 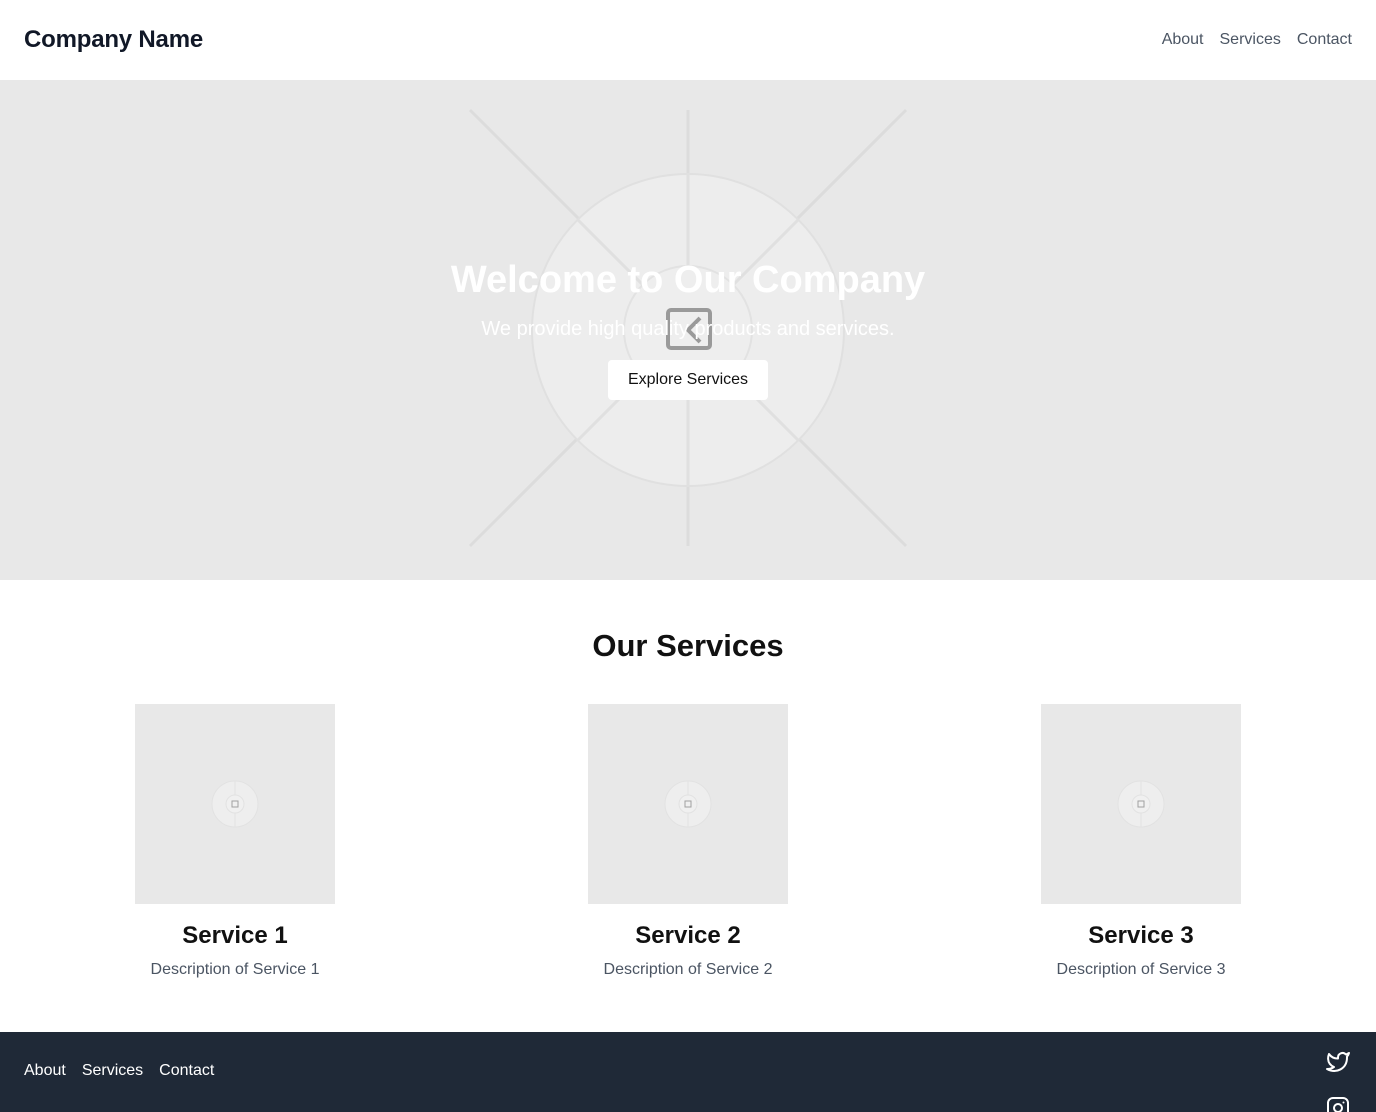 I want to click on facebook-icon, so click(x=1338, y=1024).